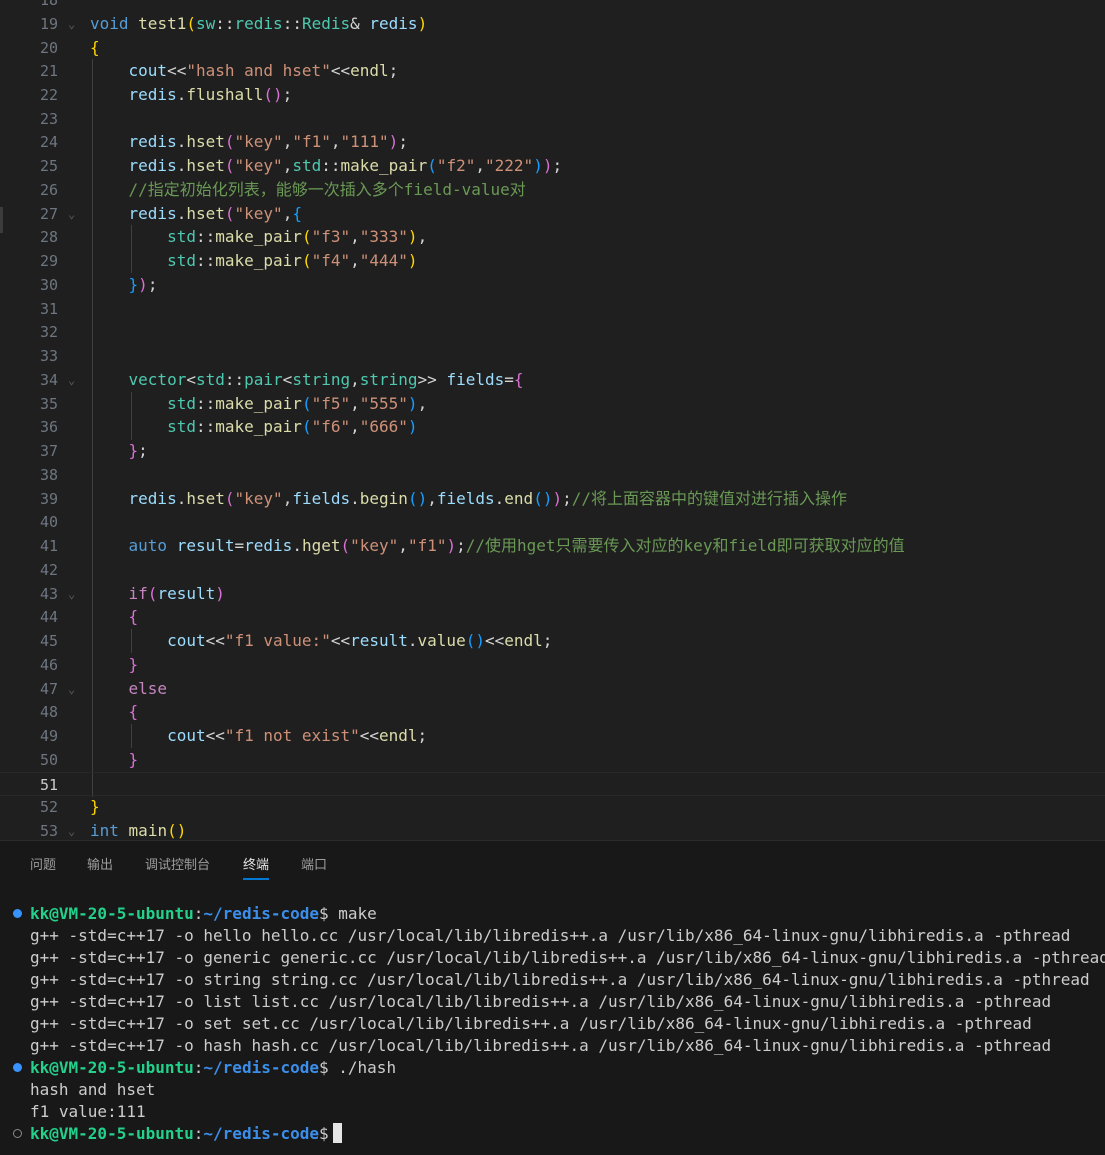 Image resolution: width=1105 pixels, height=1155 pixels. What do you see at coordinates (48, 499) in the screenshot?
I see `line-number: 39` at bounding box center [48, 499].